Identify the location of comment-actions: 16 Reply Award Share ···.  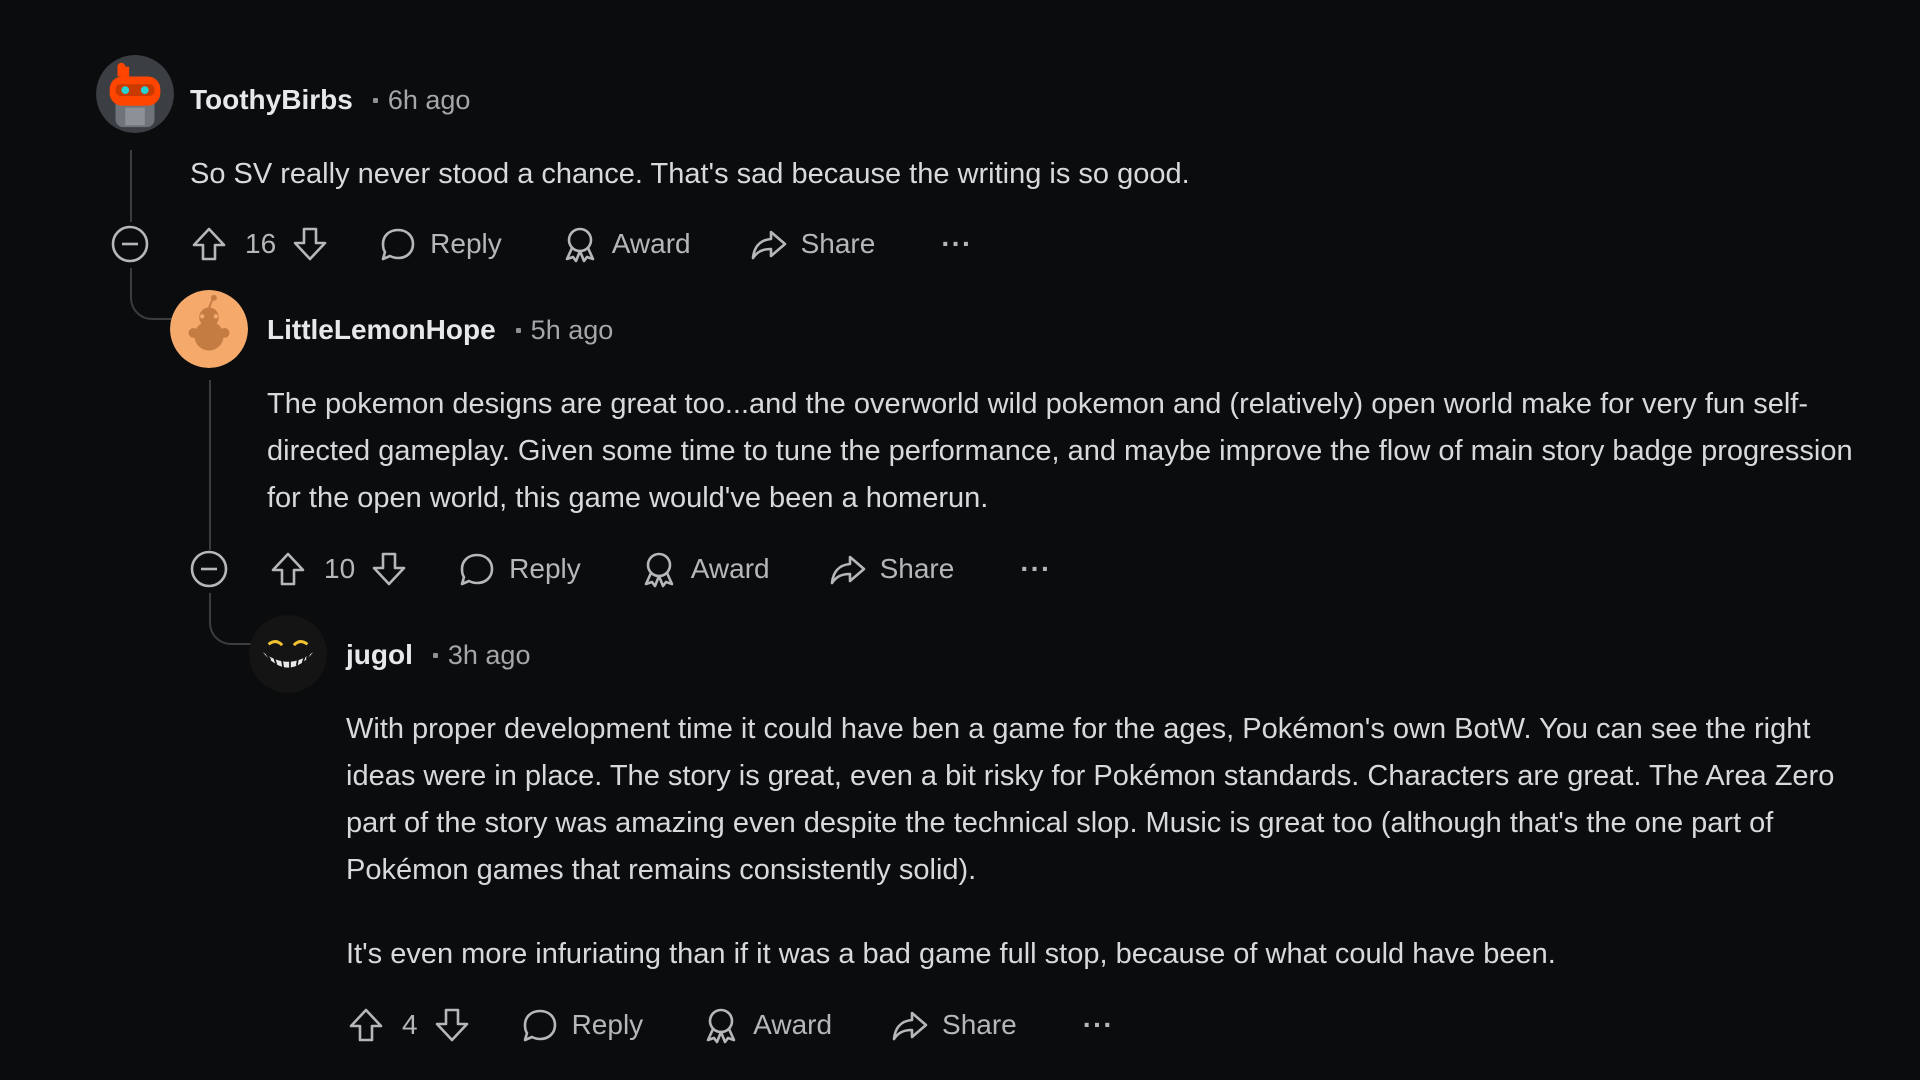
(580, 244).